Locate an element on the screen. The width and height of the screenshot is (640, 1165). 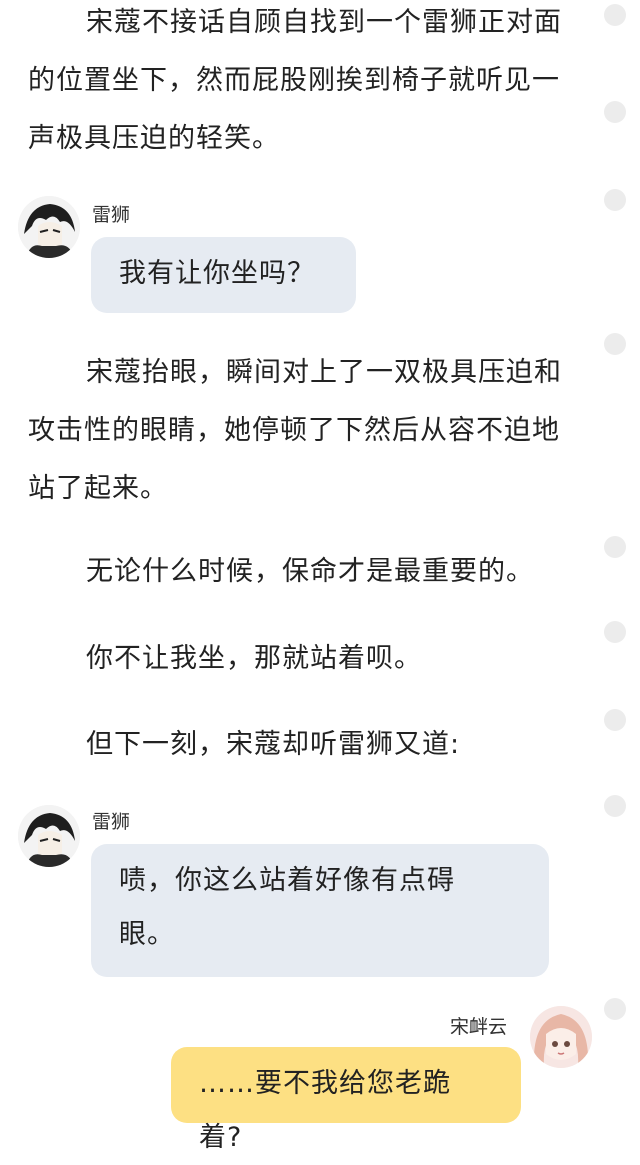
story-paragraph: 无论什么时候，保命才是最重要的。 is located at coordinates (310, 571).